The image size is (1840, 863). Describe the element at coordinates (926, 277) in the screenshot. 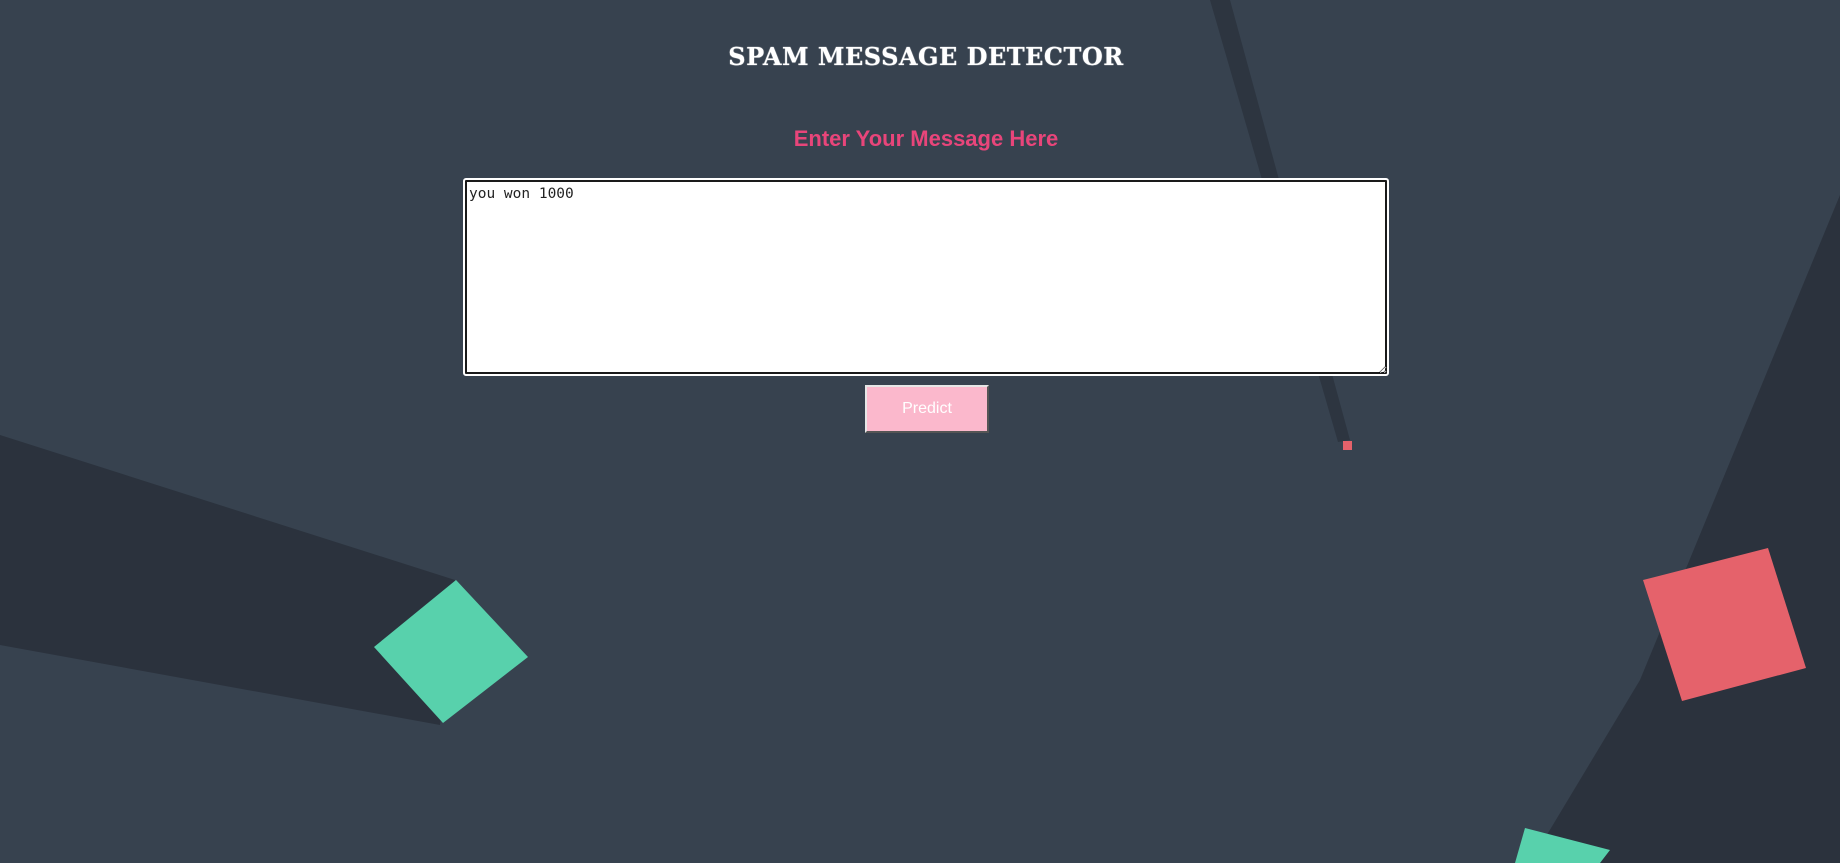

I see `message-input: you won 1000` at that location.